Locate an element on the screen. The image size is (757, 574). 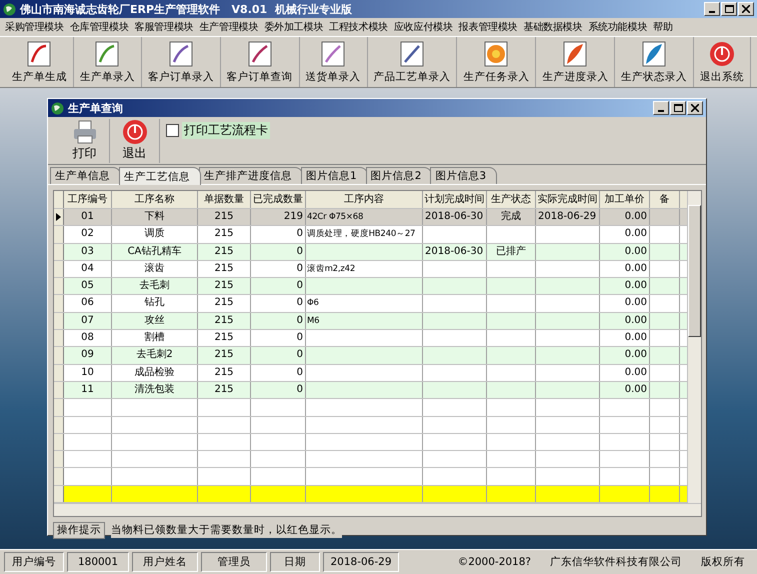
column-header: 实际完成时间 is located at coordinates (568, 199).